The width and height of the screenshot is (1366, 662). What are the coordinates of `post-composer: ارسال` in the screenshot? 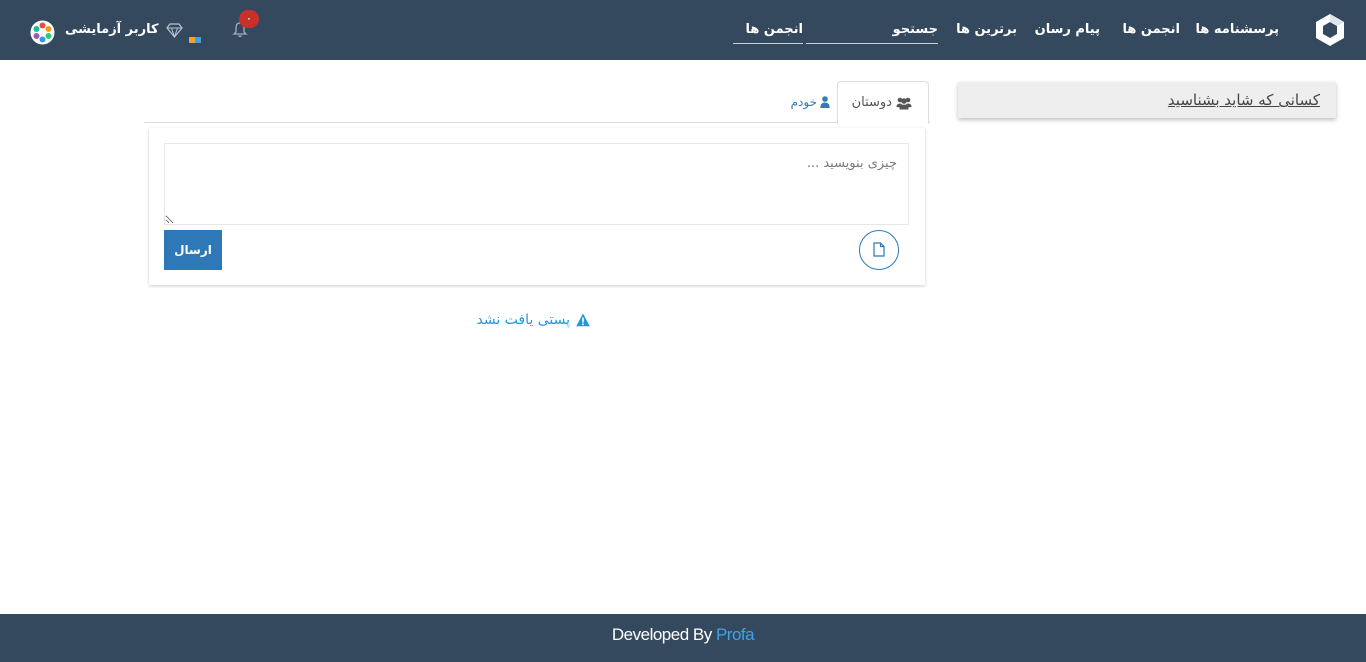 It's located at (537, 206).